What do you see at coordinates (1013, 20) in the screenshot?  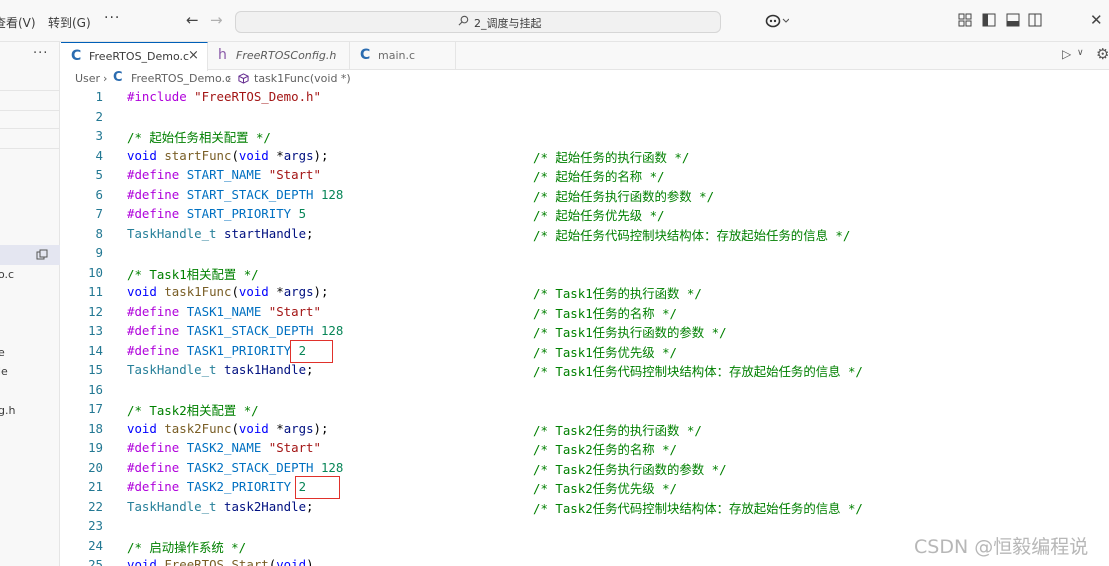 I see `toggle-panel-icon` at bounding box center [1013, 20].